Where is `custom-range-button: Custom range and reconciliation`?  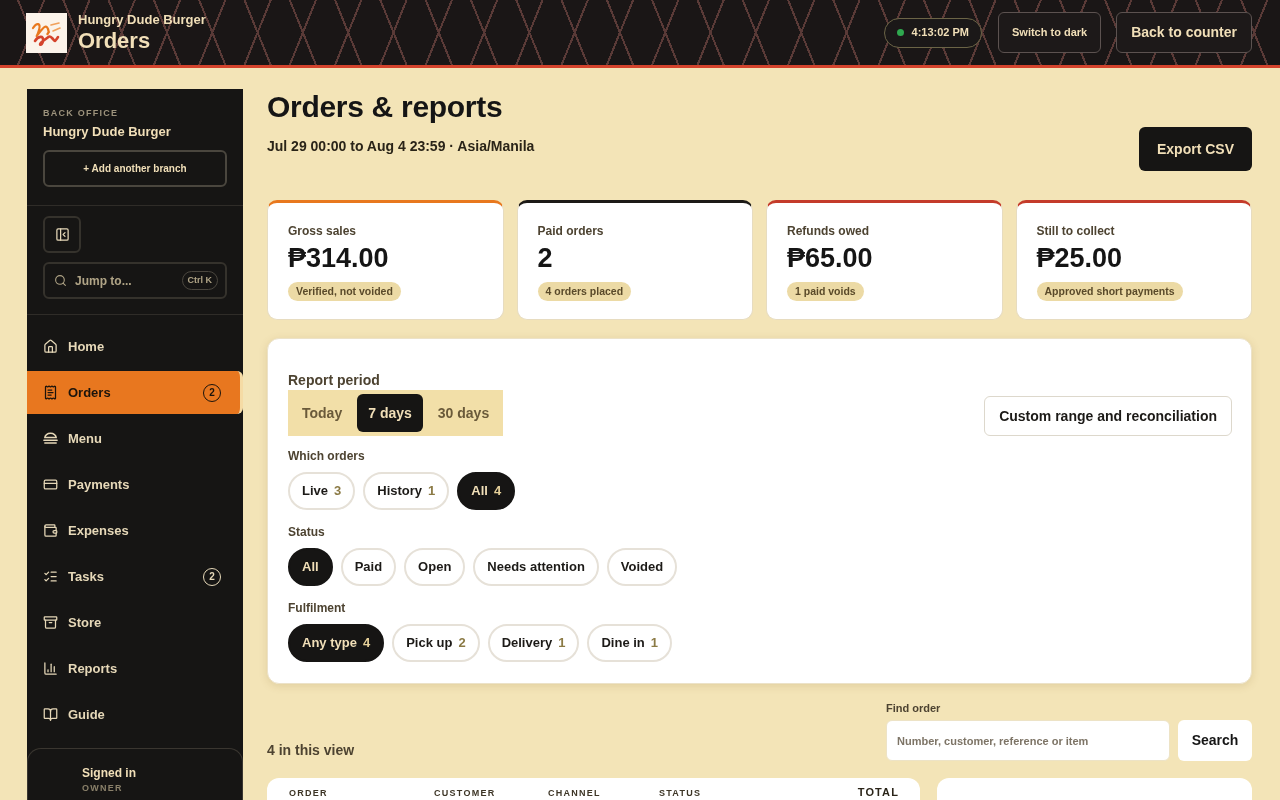 custom-range-button: Custom range and reconciliation is located at coordinates (1108, 416).